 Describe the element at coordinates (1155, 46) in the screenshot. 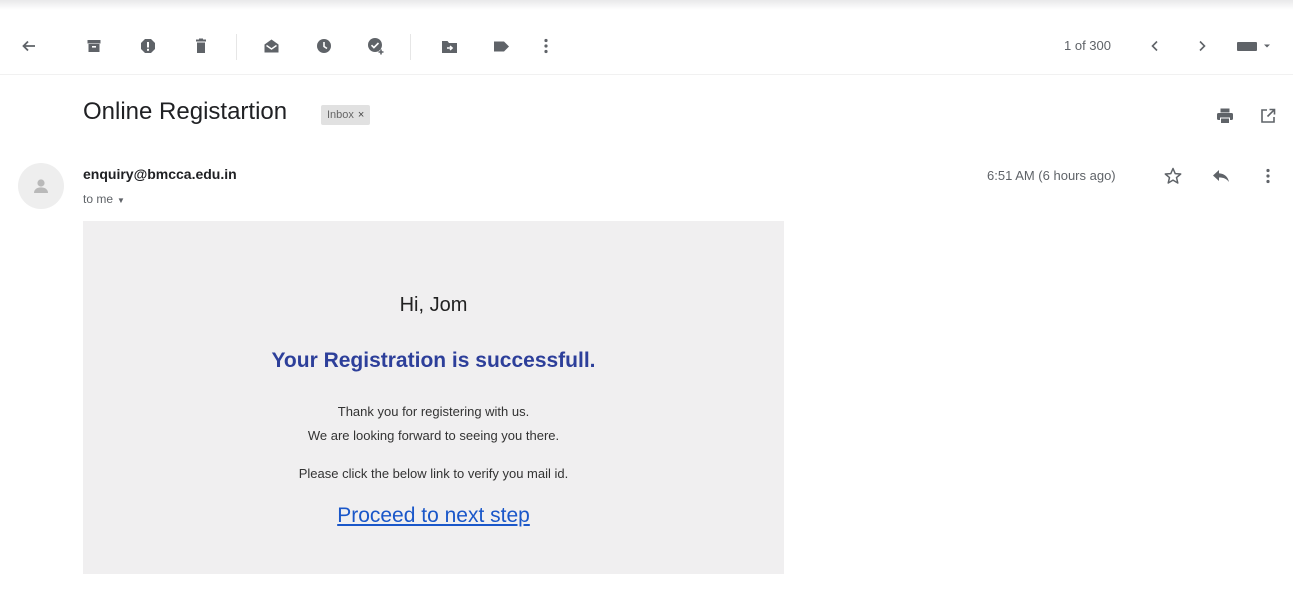

I see `chevron-left-icon` at that location.